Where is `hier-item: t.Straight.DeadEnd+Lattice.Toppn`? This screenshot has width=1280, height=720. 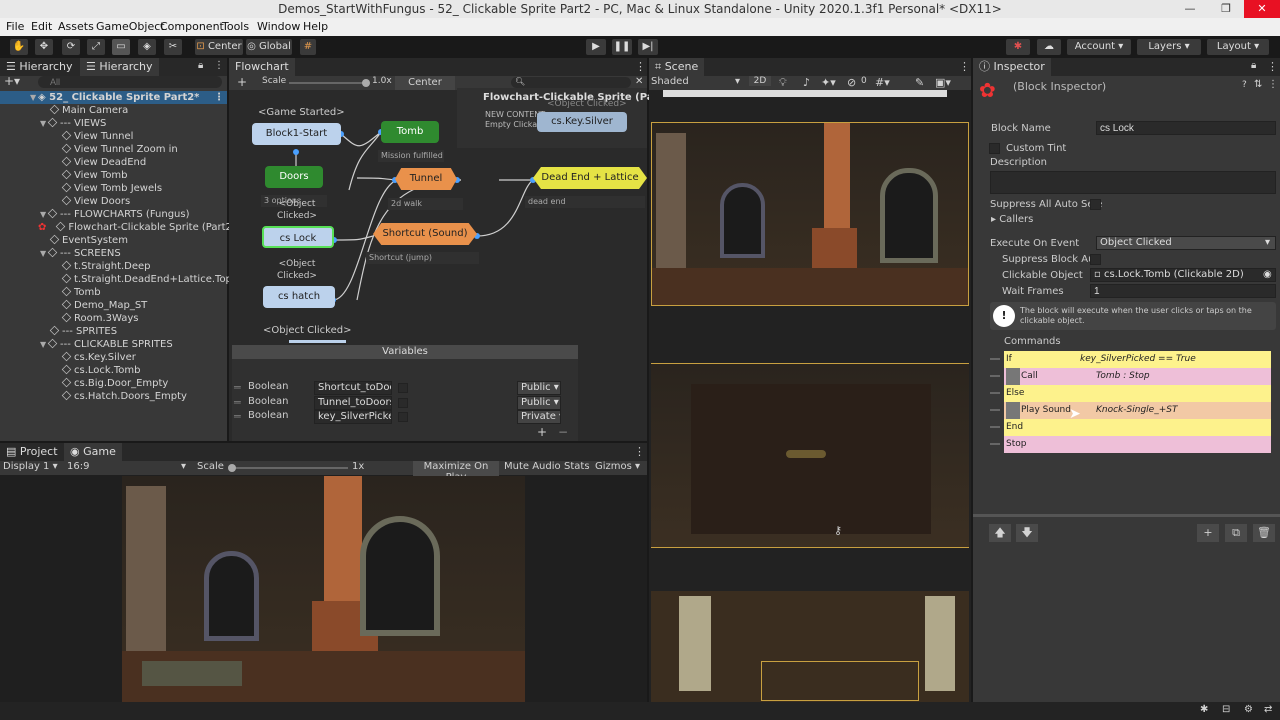 hier-item: t.Straight.DeadEnd+Lattice.Toppn is located at coordinates (153, 279).